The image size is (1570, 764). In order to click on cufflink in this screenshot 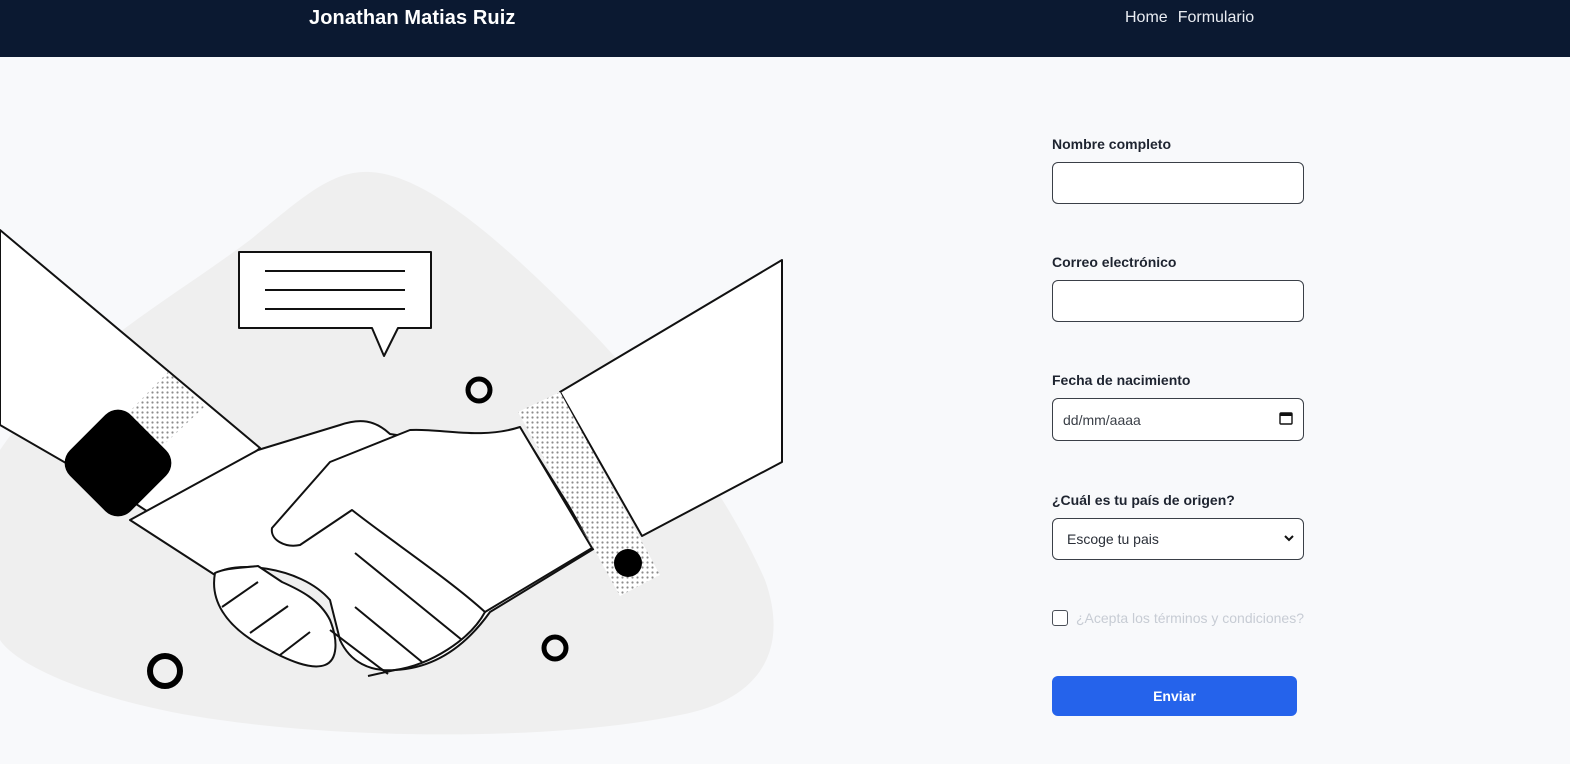, I will do `click(628, 563)`.